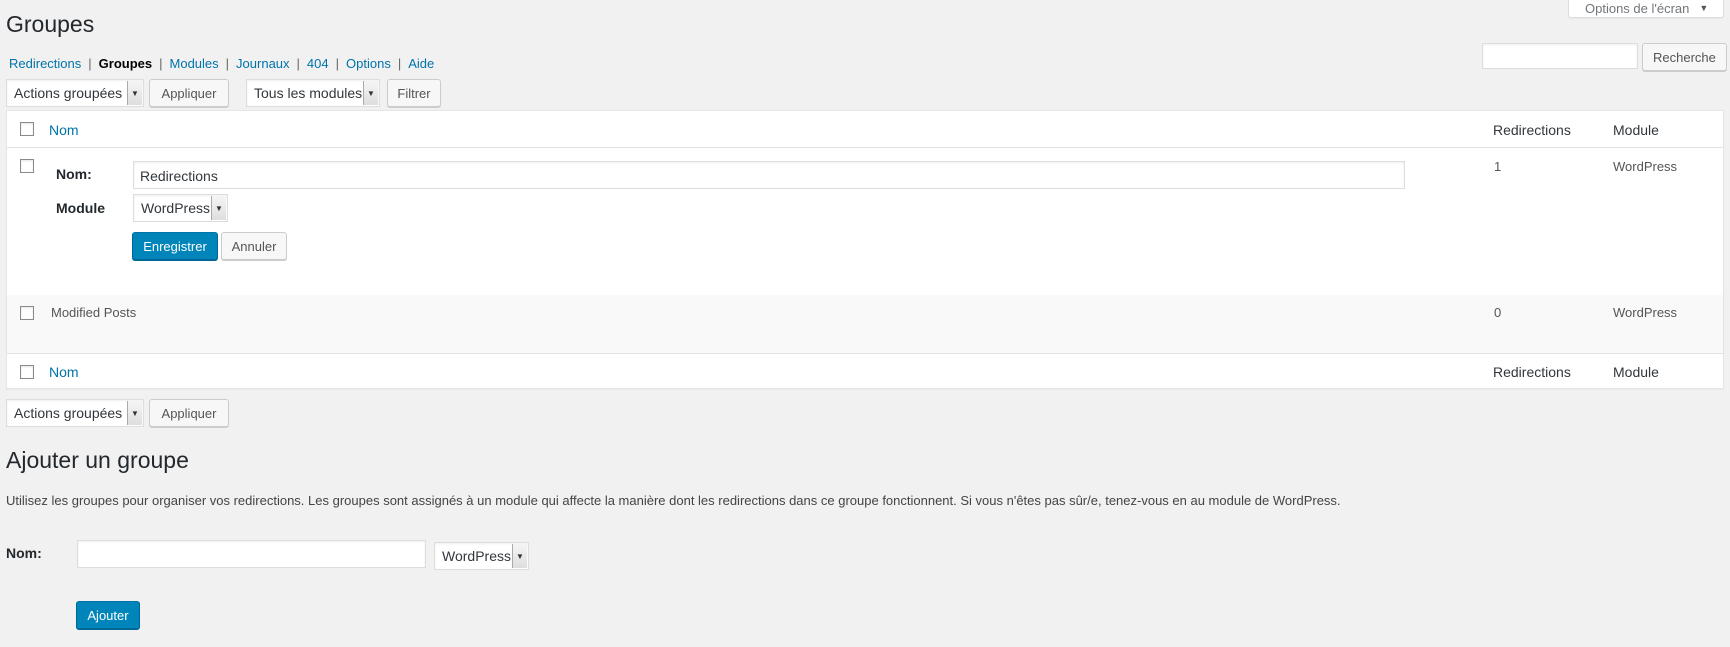 This screenshot has width=1730, height=647. I want to click on search-button: Recherche, so click(1684, 57).